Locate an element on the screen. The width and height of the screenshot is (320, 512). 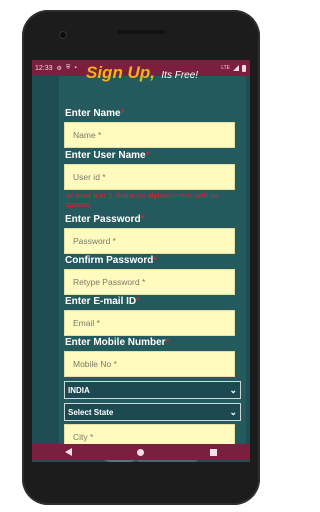
confirm-password-field: Retype Password * is located at coordinates (149, 282).